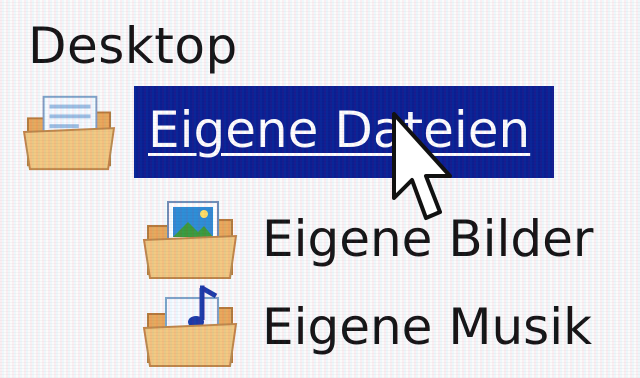 This screenshot has height=378, width=640. Describe the element at coordinates (69, 133) in the screenshot. I see `folder-documents-icon` at that location.